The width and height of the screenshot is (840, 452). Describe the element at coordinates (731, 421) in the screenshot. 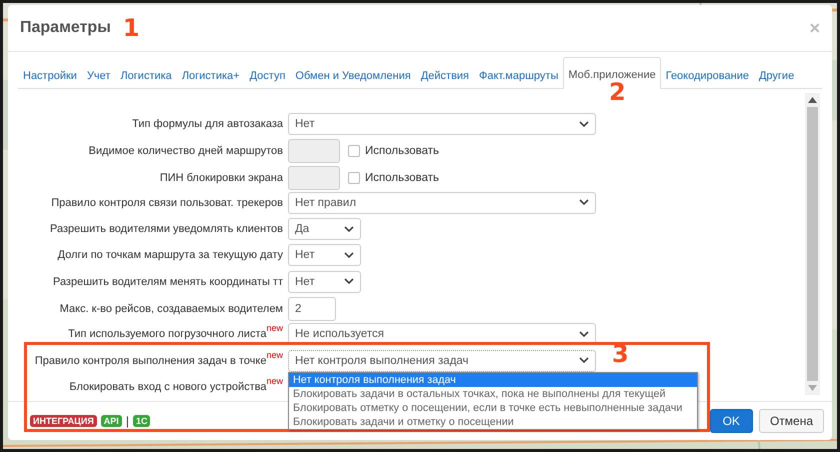

I see `ok-button: OK` at that location.